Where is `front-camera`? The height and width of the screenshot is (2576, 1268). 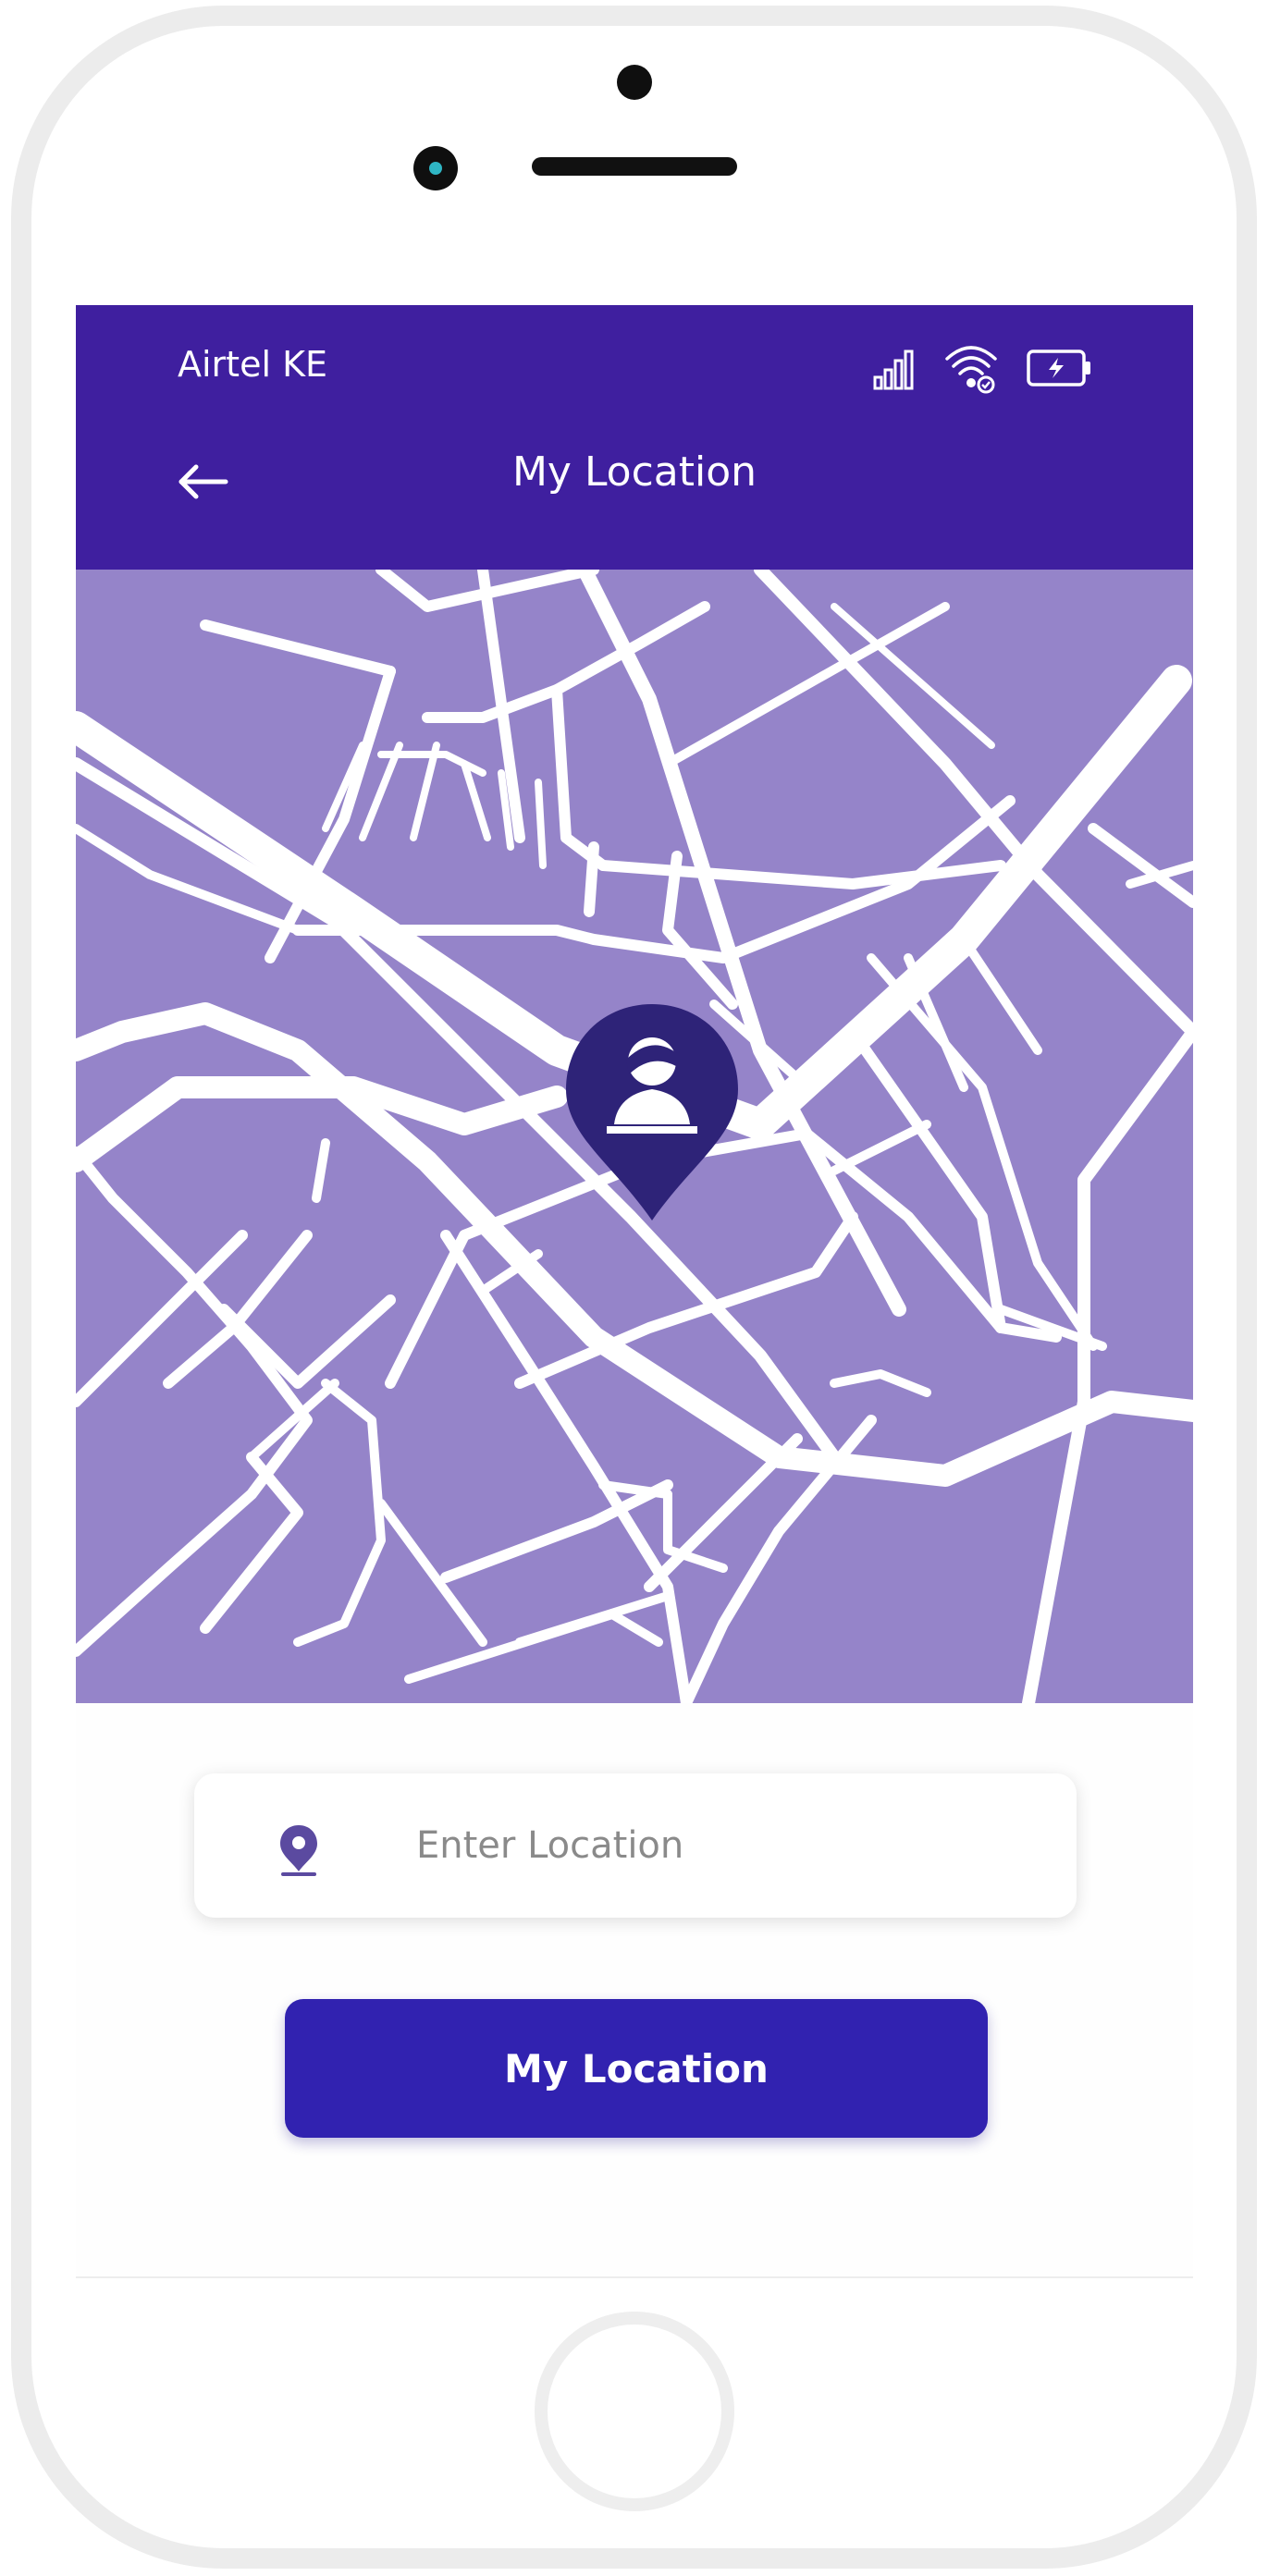 front-camera is located at coordinates (435, 168).